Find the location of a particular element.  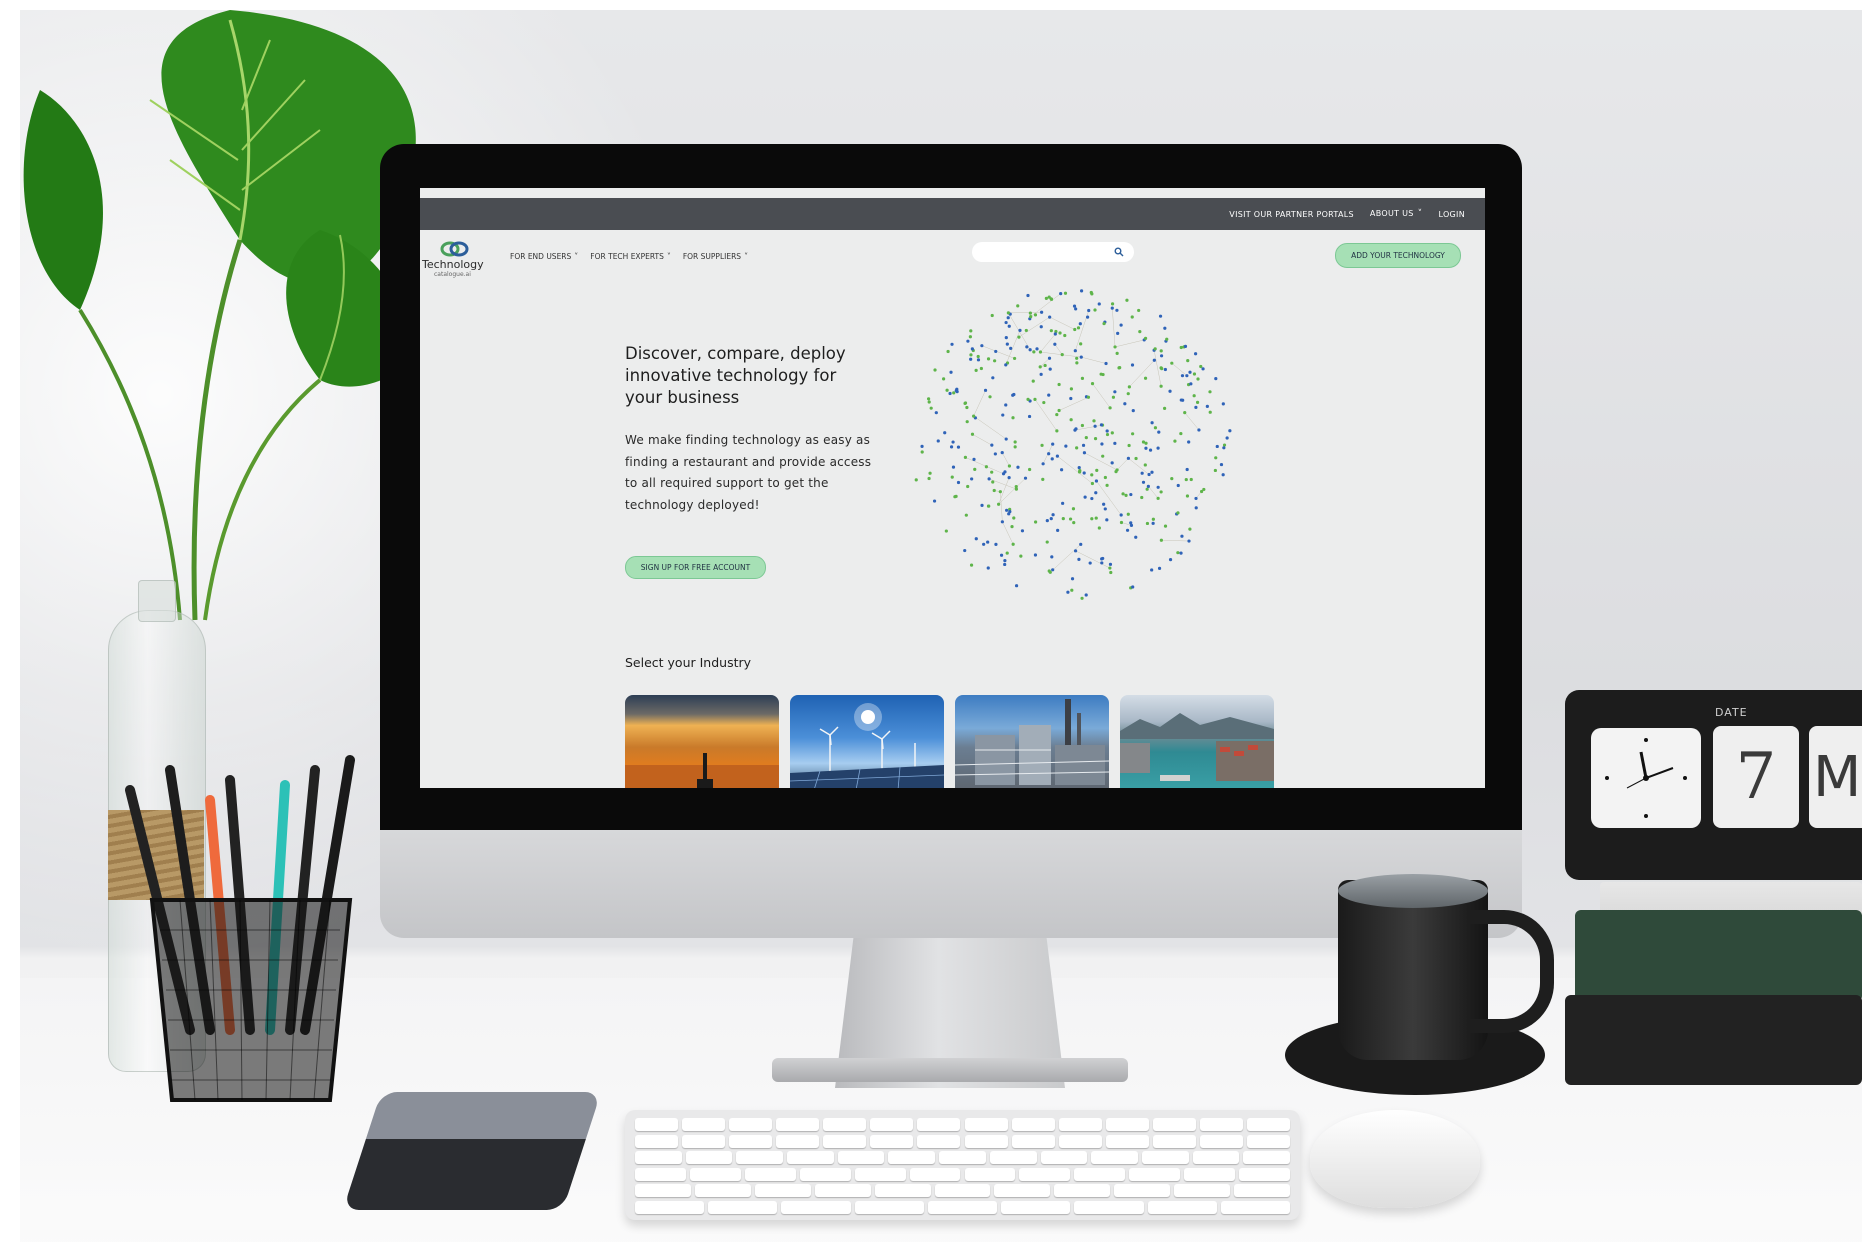

search-box is located at coordinates (1053, 252).